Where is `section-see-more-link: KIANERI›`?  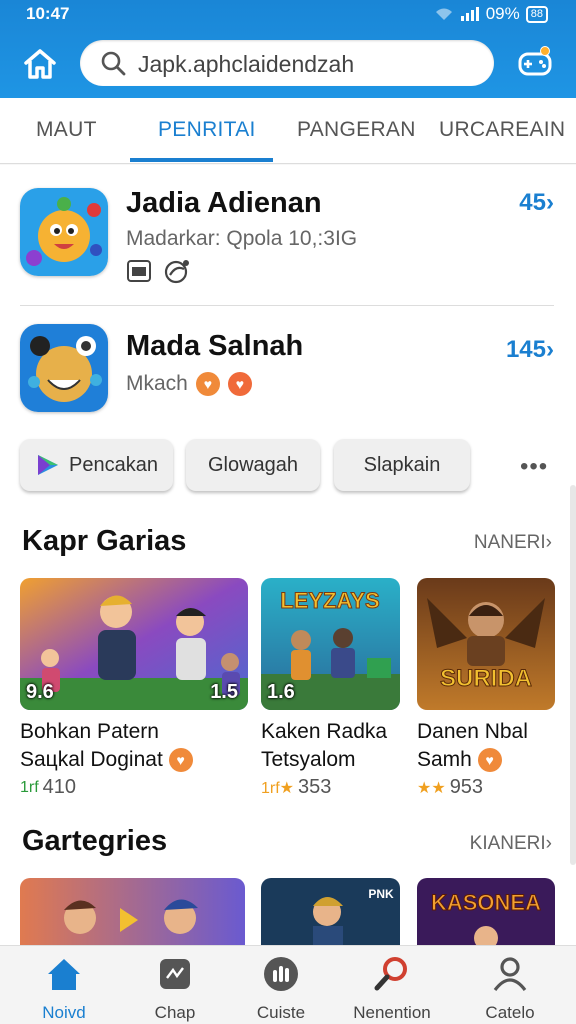
section-see-more-link: KIANERI› is located at coordinates (511, 844).